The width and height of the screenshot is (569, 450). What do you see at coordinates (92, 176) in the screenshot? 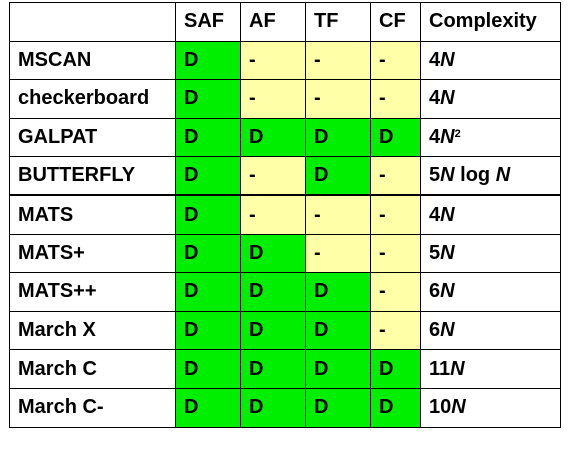
I see `test-name-cell: BUTTERFLY` at bounding box center [92, 176].